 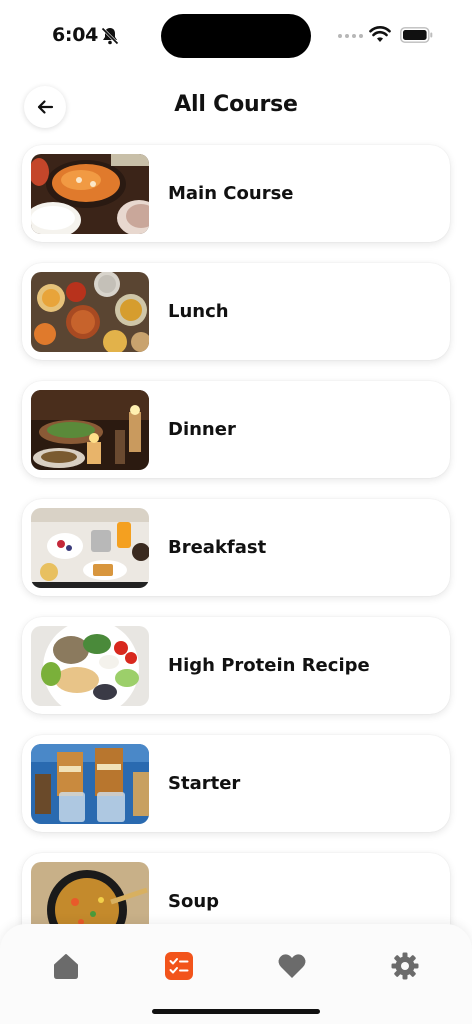 I want to click on nav-courses, so click(x=179, y=966).